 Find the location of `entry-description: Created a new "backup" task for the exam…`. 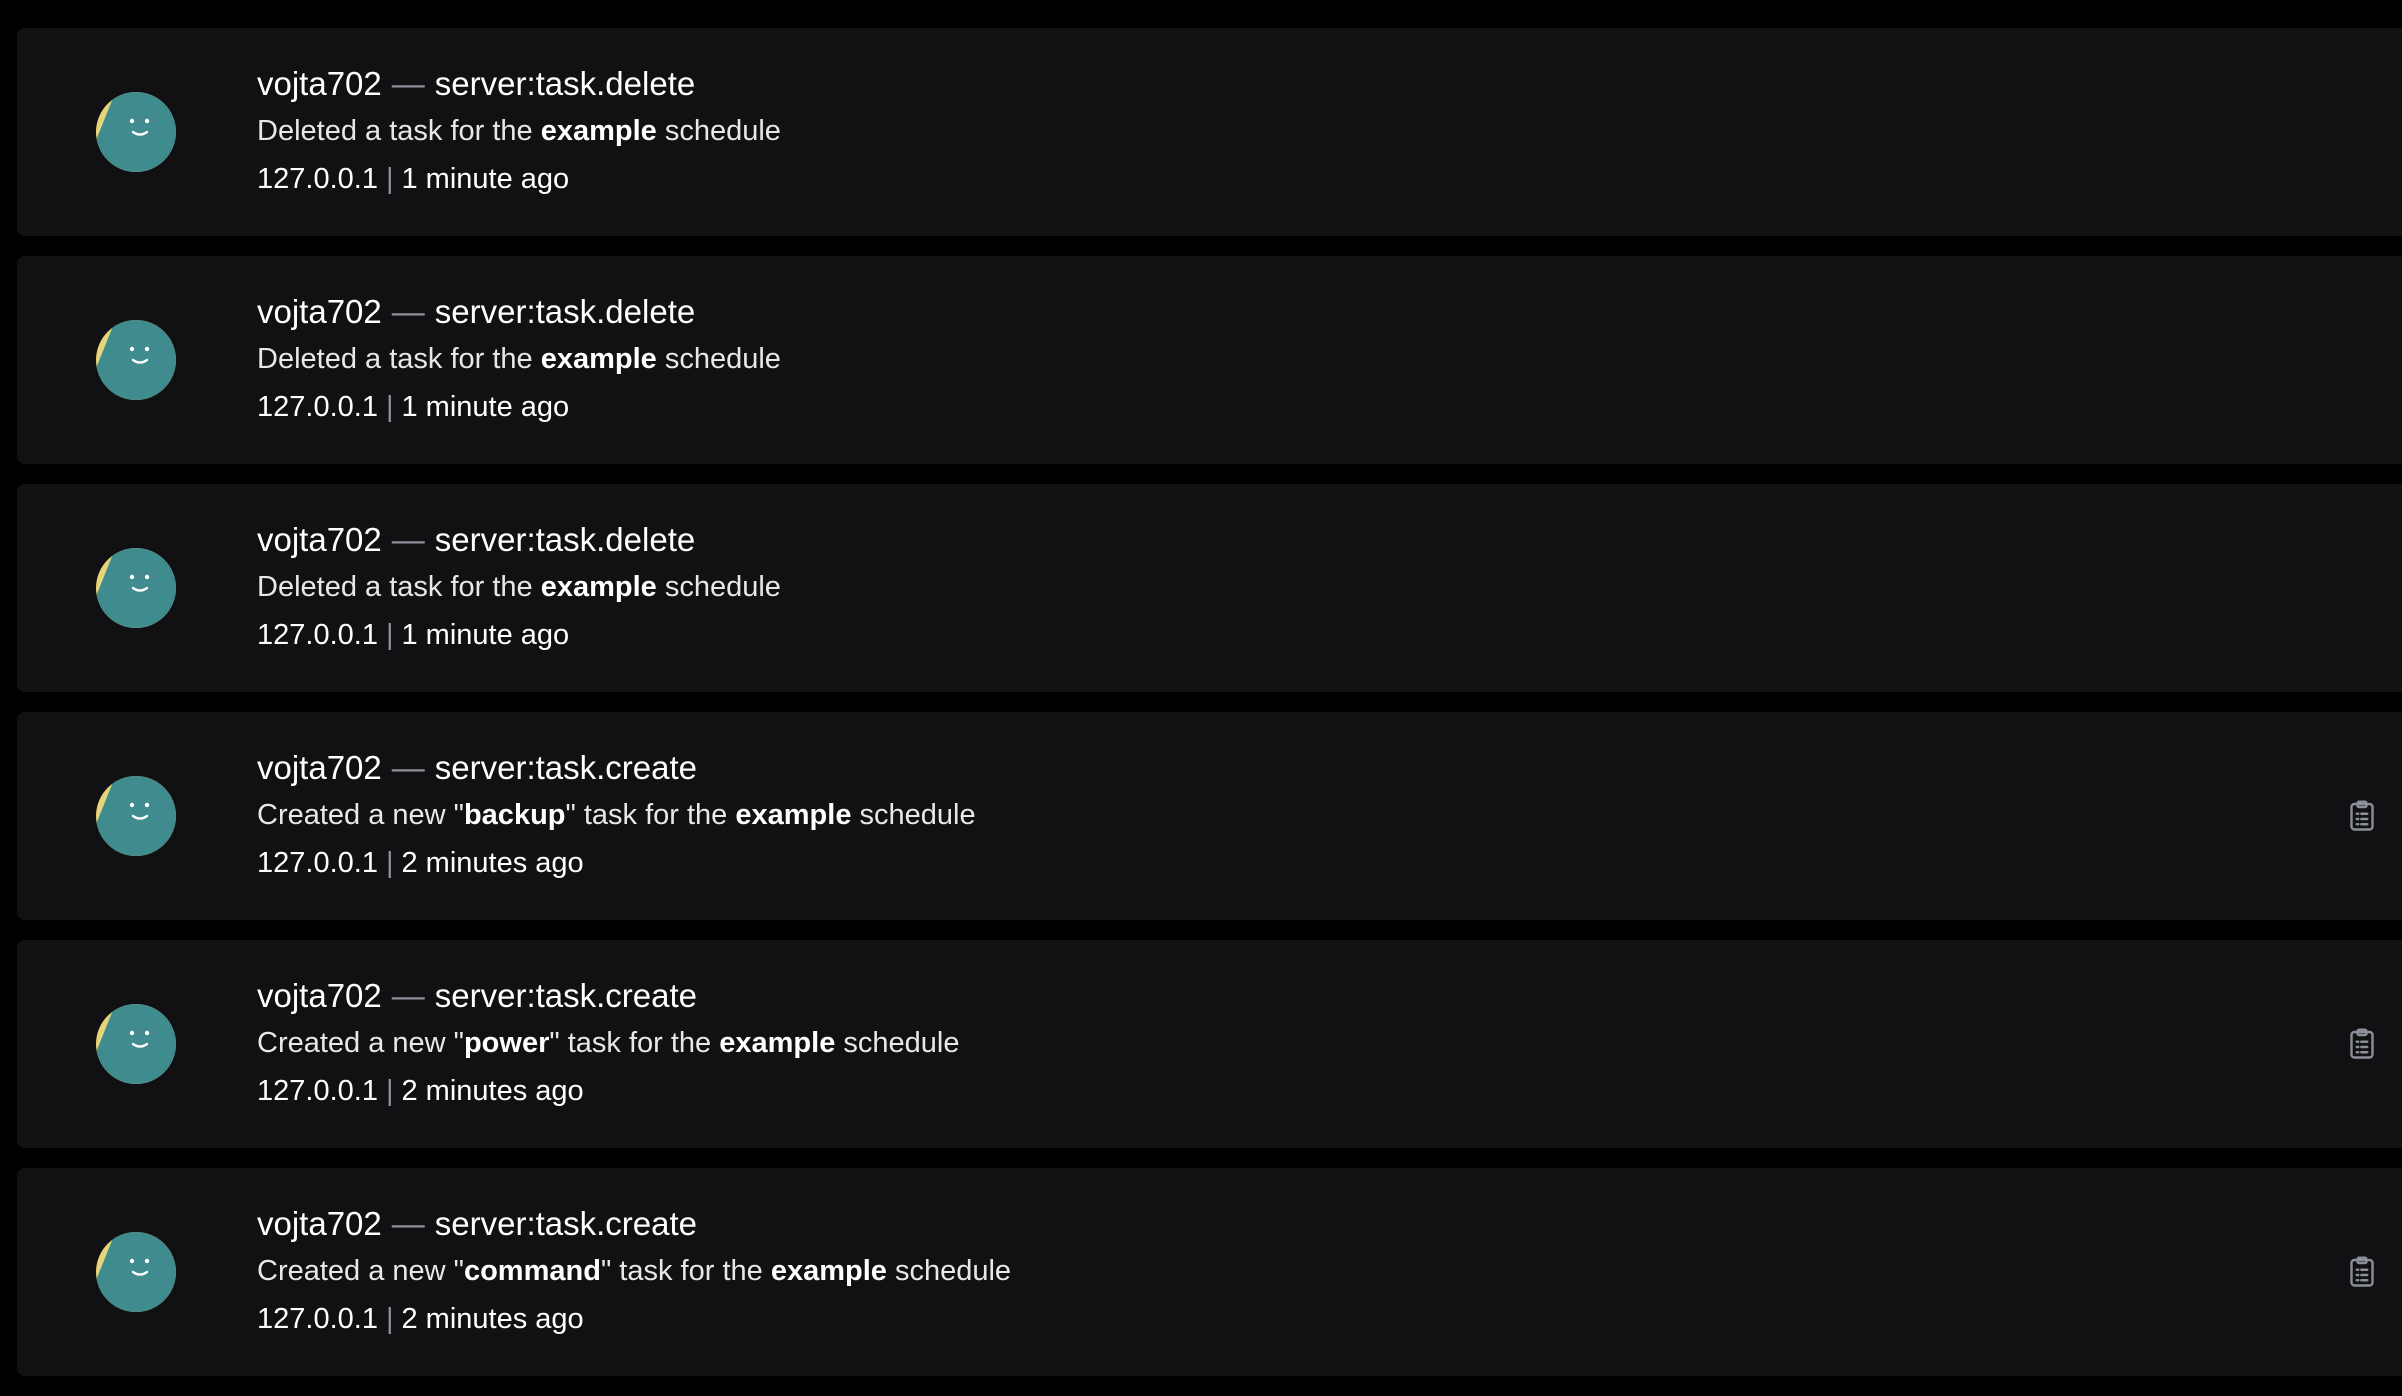

entry-description: Created a new "backup" task for the exam… is located at coordinates (616, 815).